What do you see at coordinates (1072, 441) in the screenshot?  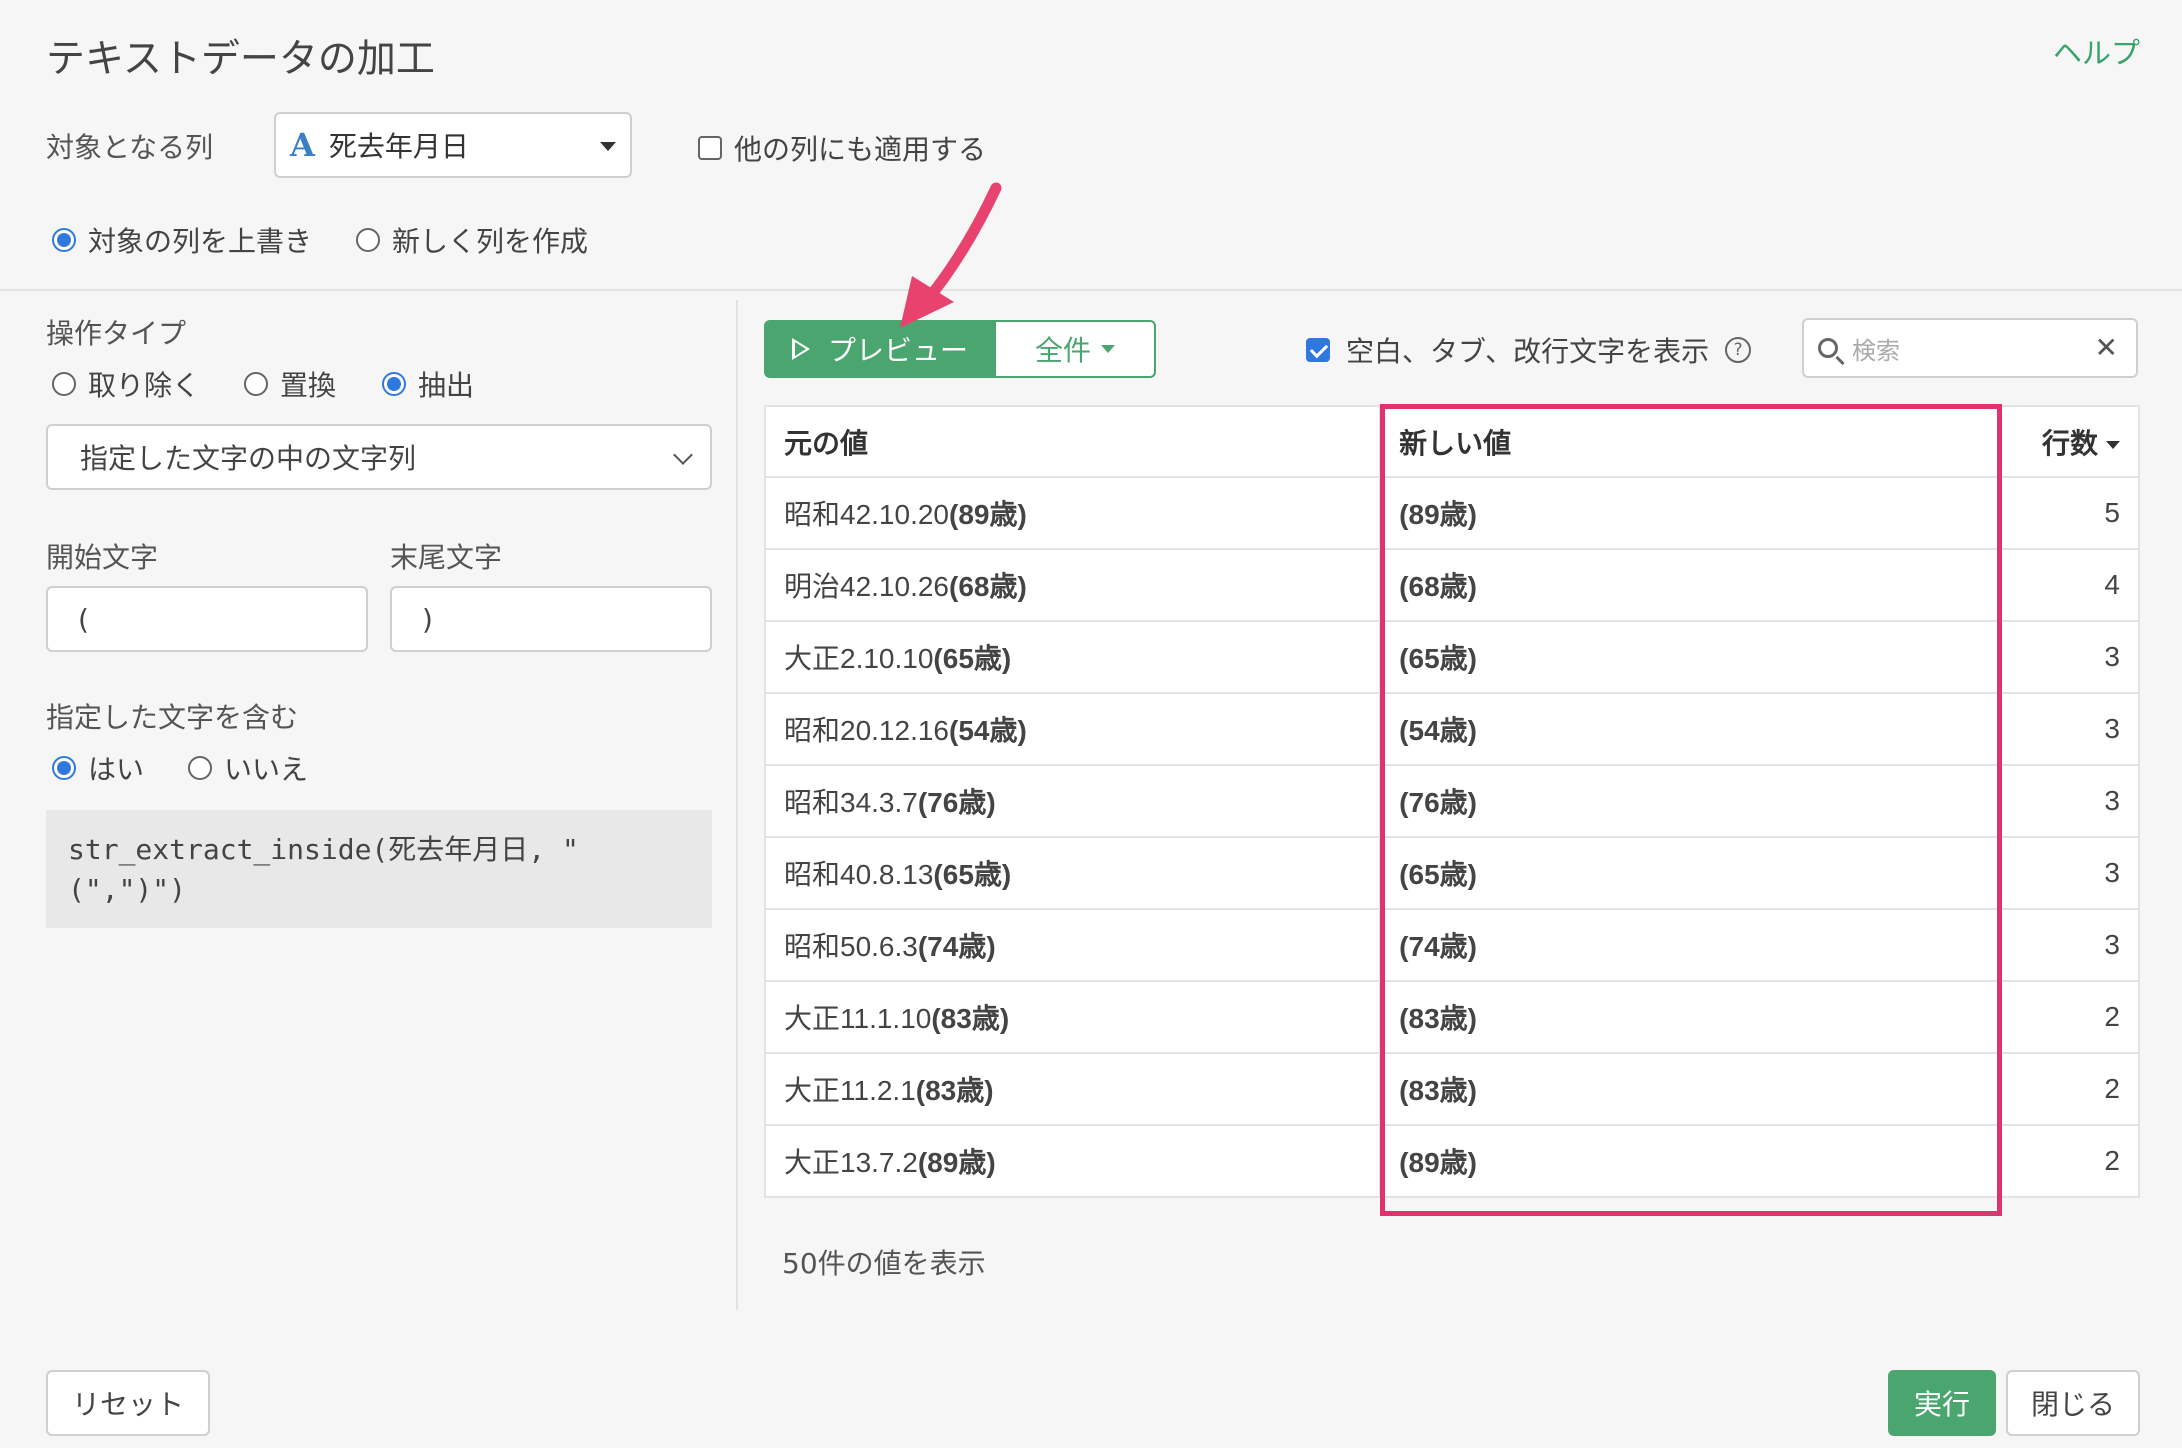 I see `column-header-original: 元の値` at bounding box center [1072, 441].